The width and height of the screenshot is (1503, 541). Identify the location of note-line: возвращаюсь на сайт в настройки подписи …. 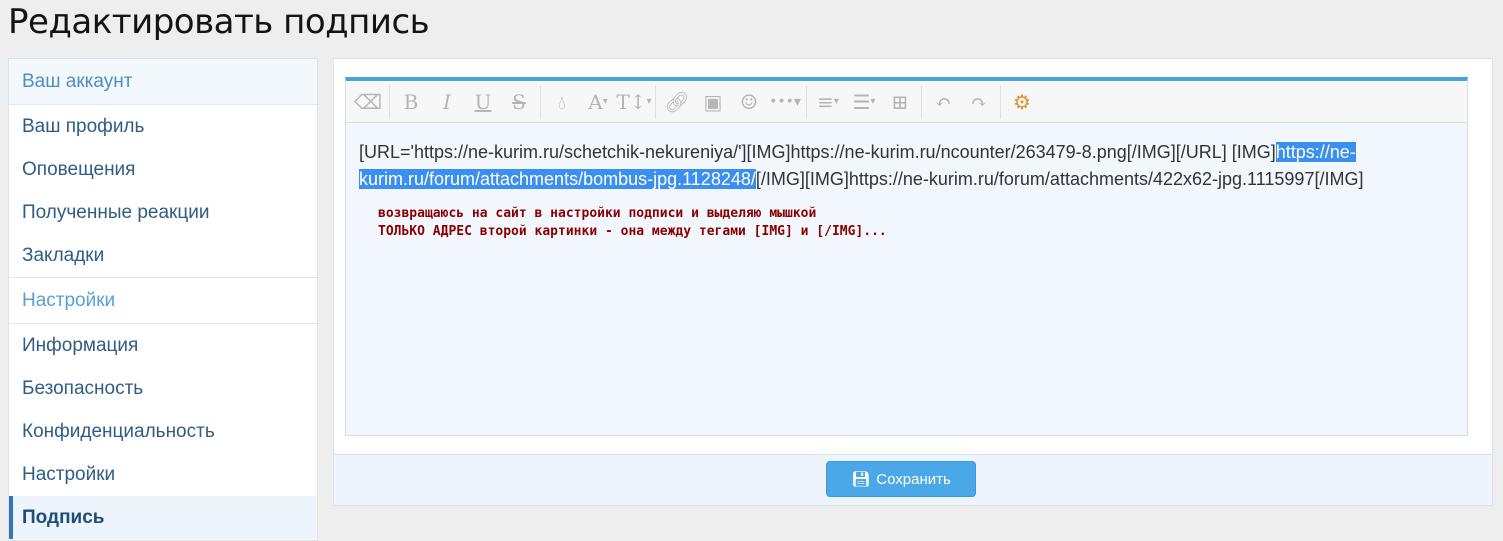
(597, 213).